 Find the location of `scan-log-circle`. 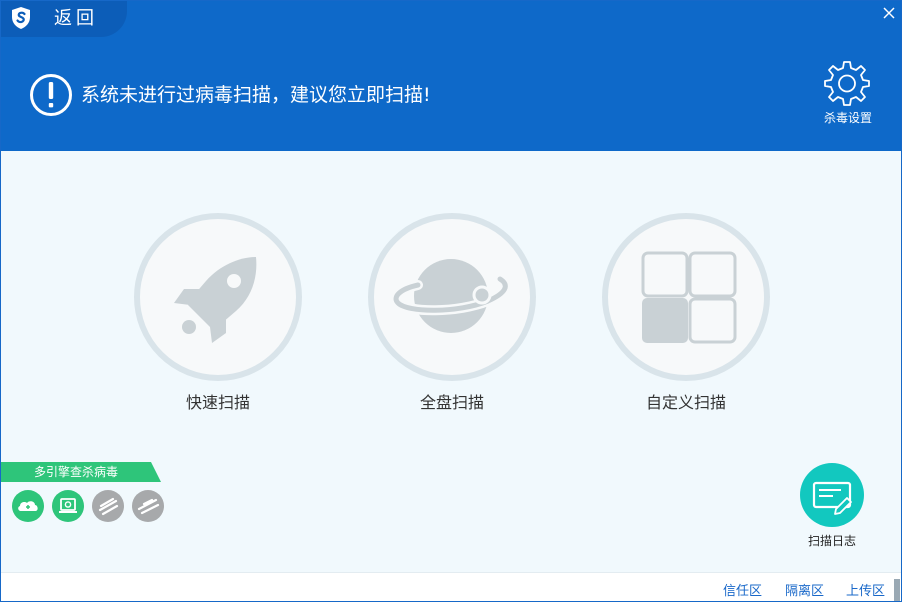

scan-log-circle is located at coordinates (832, 495).